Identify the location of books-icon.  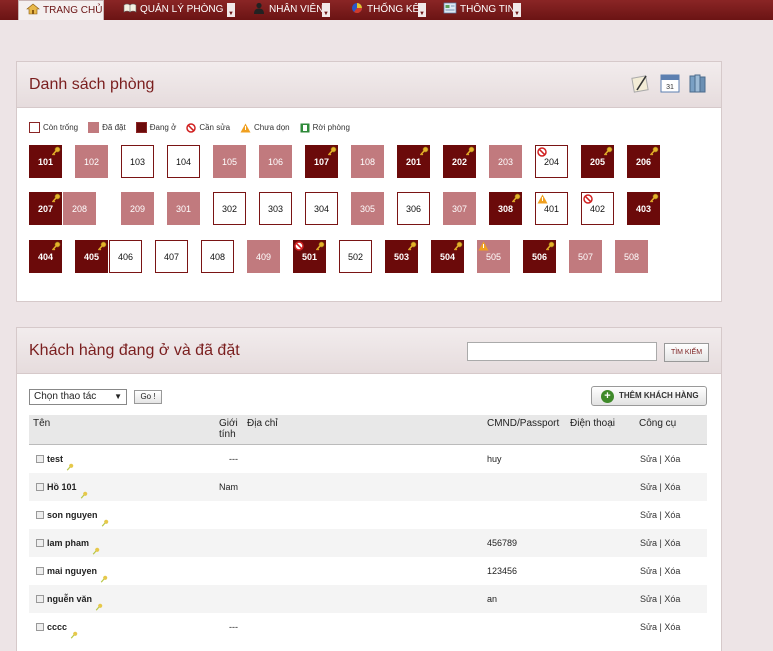
(698, 83).